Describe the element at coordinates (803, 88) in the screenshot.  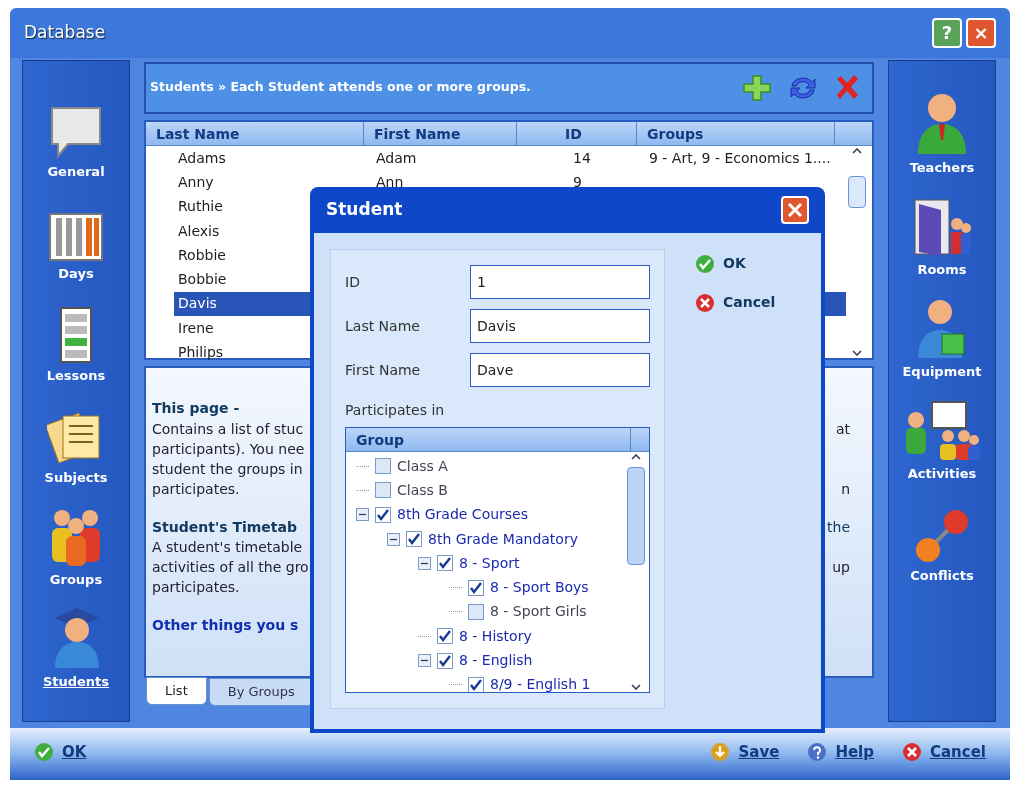
I see `refresh-icon` at that location.